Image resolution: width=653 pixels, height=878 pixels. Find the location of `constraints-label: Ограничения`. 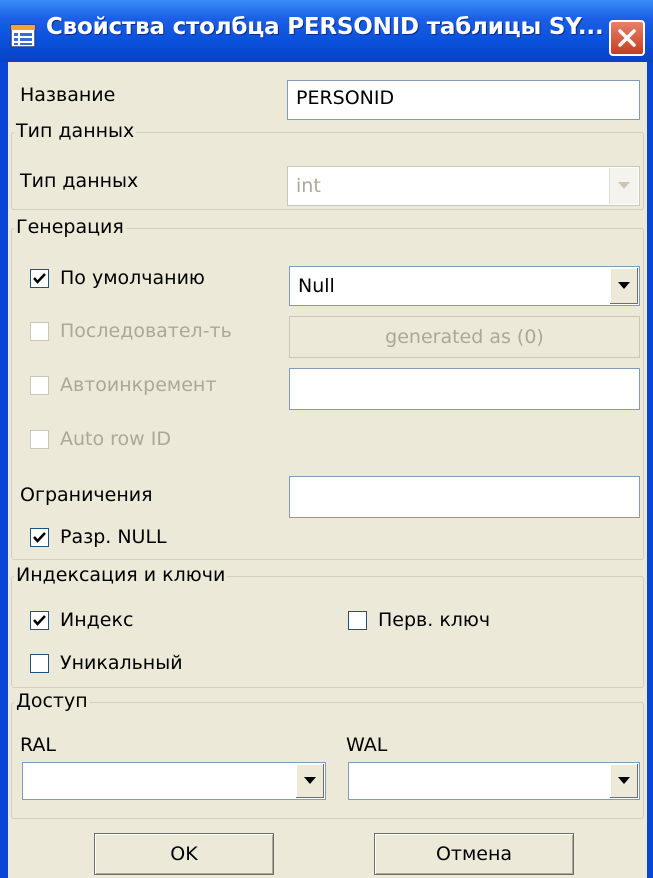

constraints-label: Ограничения is located at coordinates (86, 495).